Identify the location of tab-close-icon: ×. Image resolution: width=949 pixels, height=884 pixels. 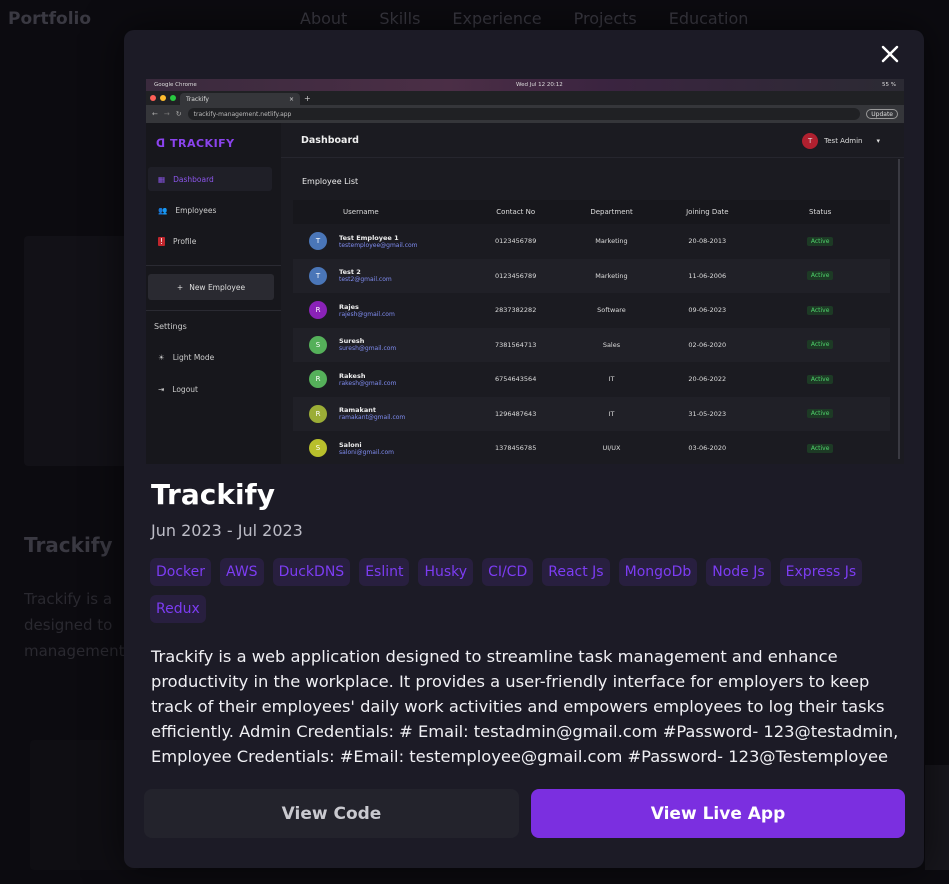
(291, 99).